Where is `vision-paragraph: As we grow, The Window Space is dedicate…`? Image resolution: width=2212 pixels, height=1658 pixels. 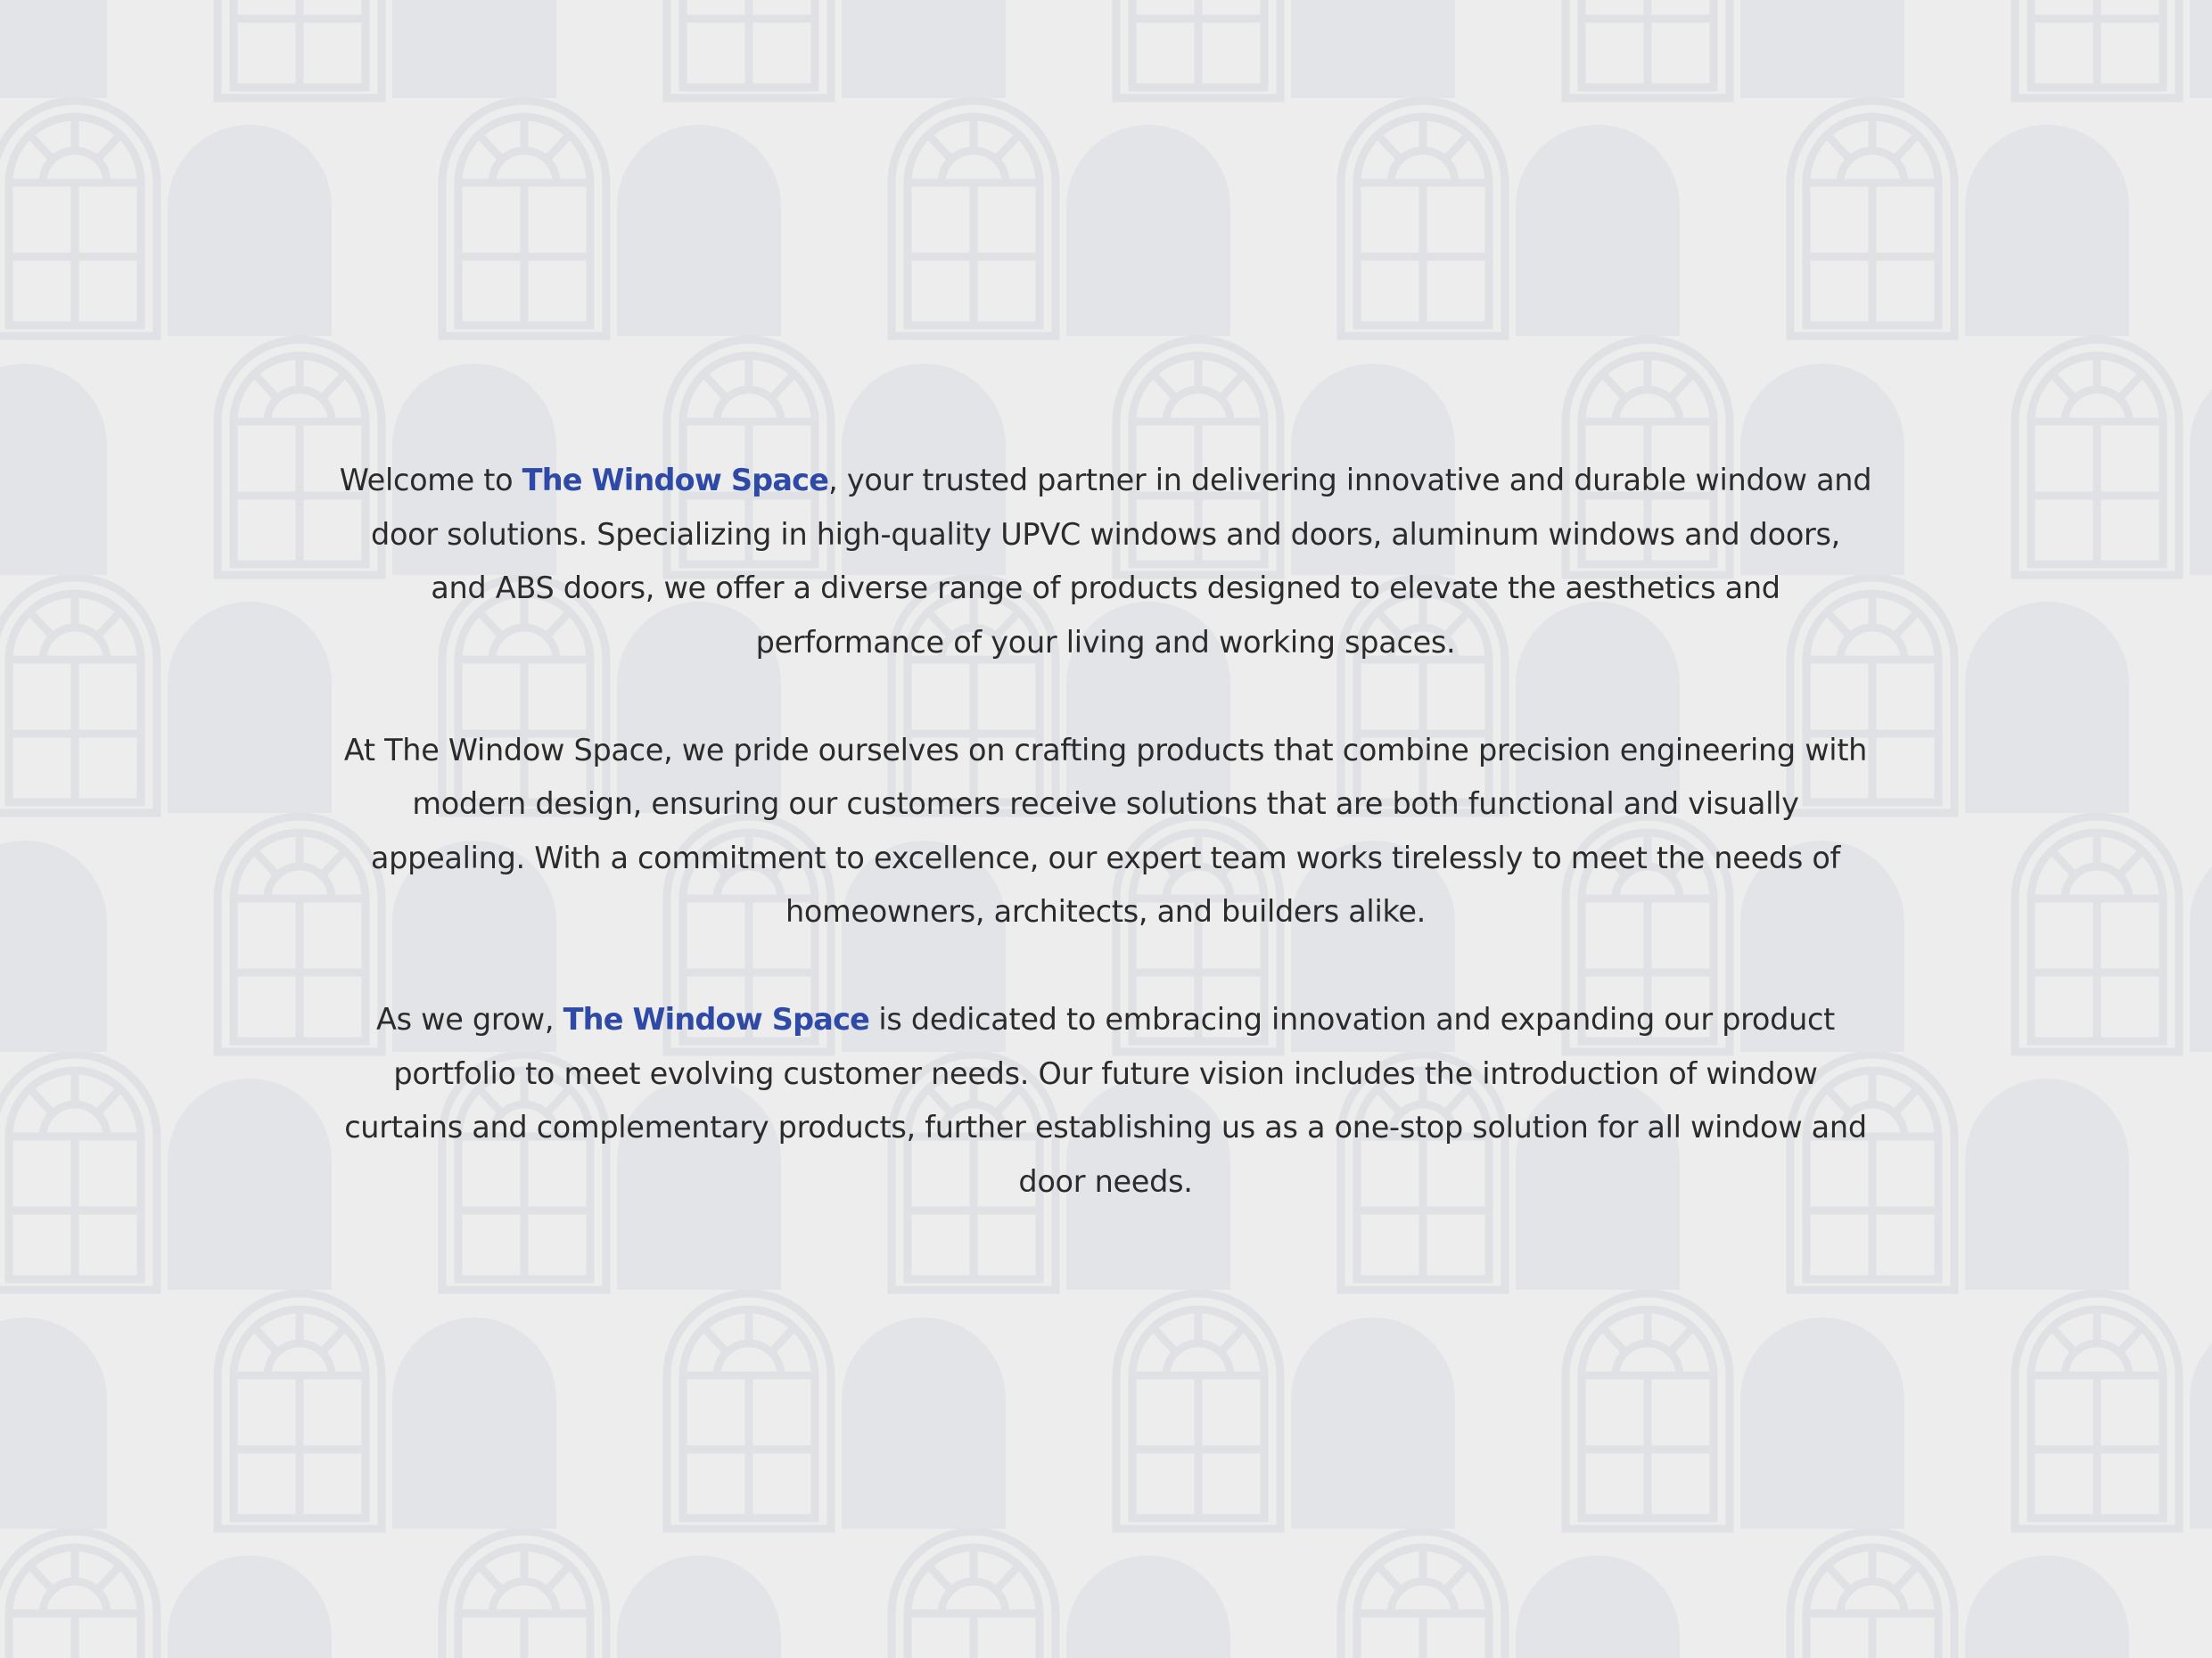
vision-paragraph: As we grow, The Window Space is dedicate… is located at coordinates (1105, 1101).